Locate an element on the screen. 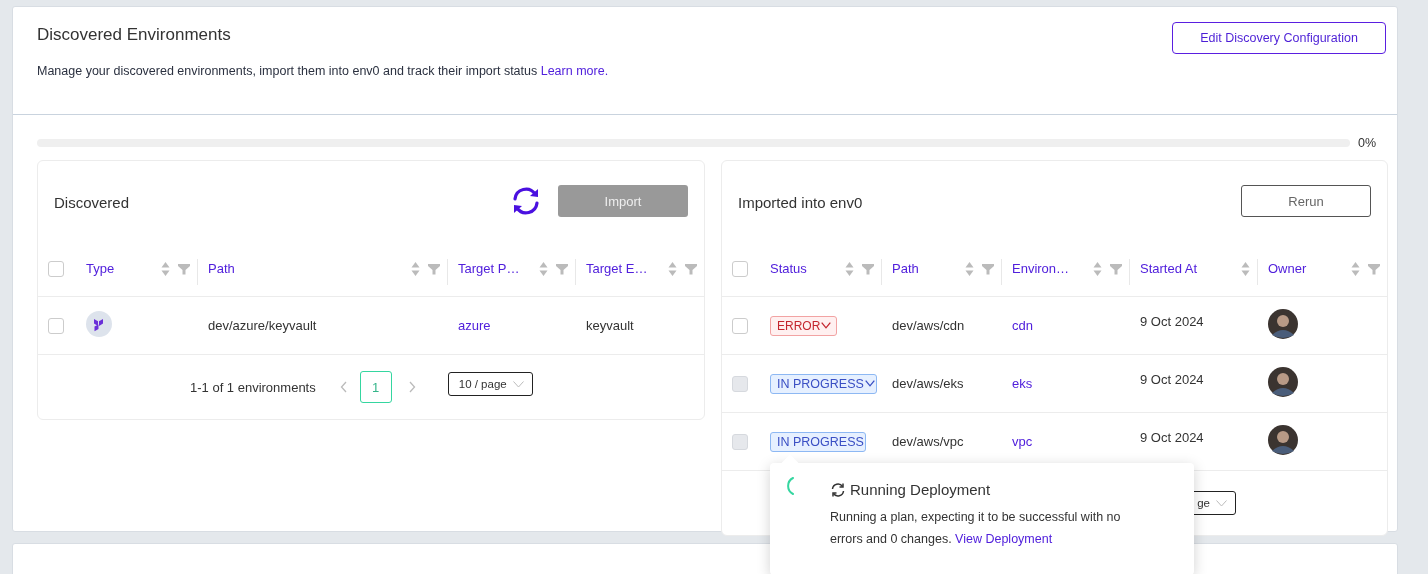 This screenshot has width=1428, height=574. column-header: Type is located at coordinates (119, 268).